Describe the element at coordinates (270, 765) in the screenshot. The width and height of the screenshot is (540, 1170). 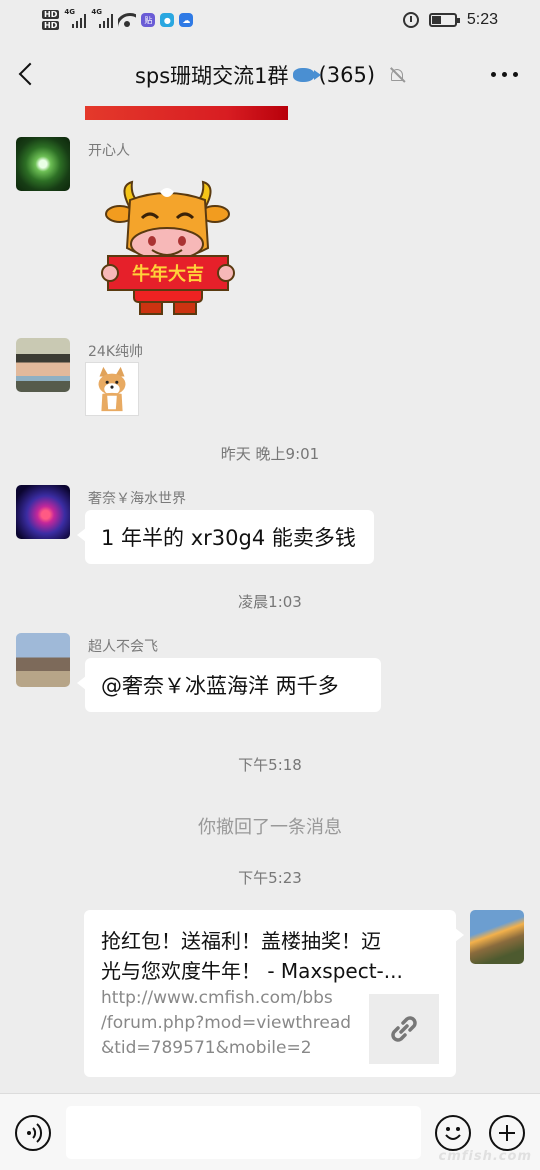
I see `message-timestamp: 下午5:18` at that location.